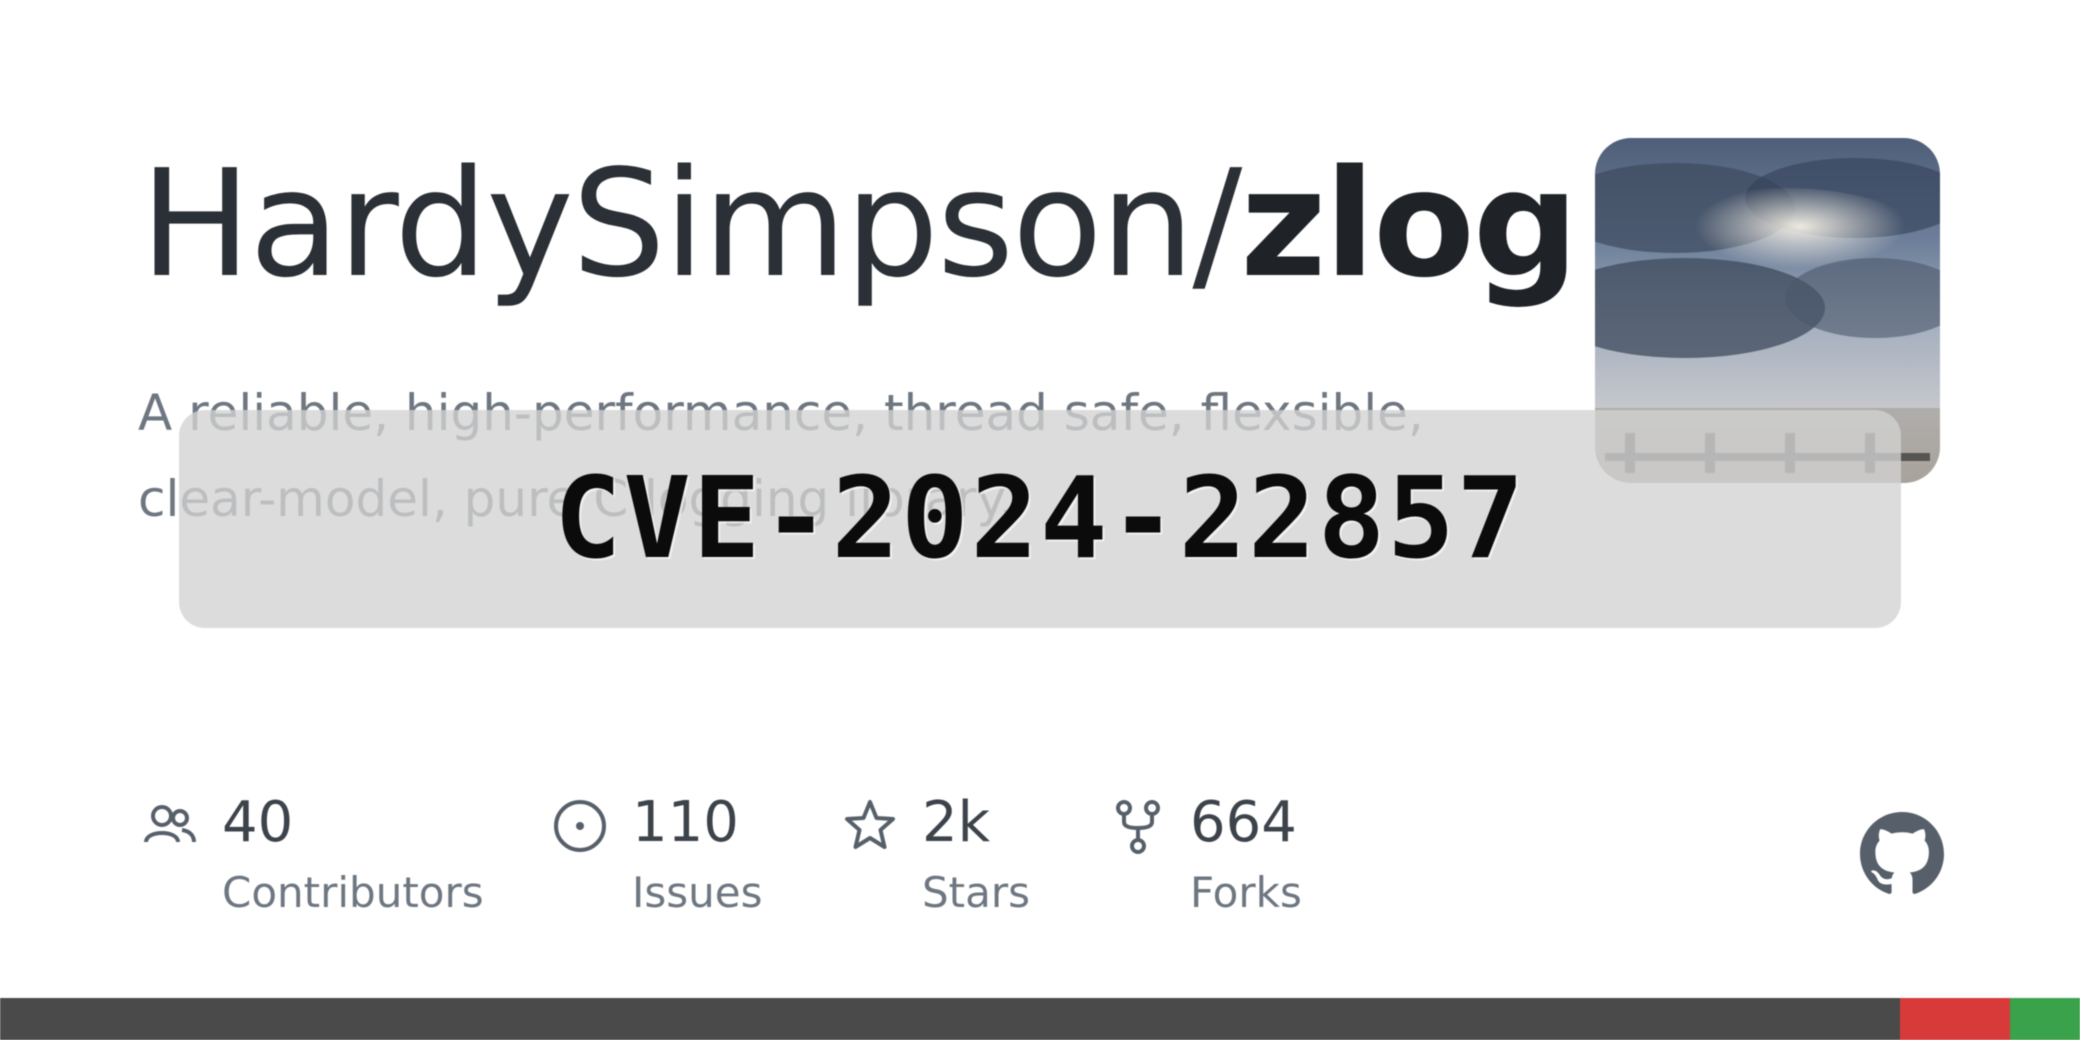 The width and height of the screenshot is (2080, 1040). Describe the element at coordinates (667, 224) in the screenshot. I see `repo-owner: HardySimpson` at that location.